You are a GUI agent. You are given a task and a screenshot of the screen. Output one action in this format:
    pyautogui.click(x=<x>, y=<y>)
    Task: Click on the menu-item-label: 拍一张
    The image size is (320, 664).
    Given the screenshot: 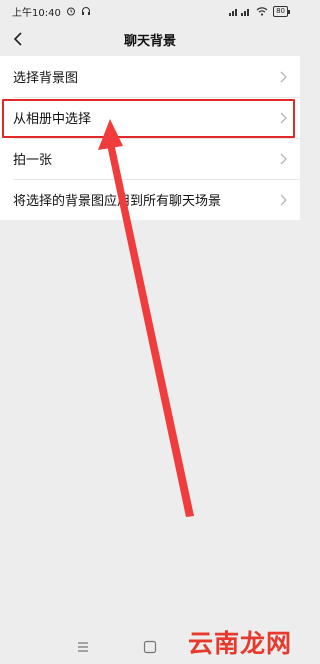 What is the action you would take?
    pyautogui.click(x=33, y=160)
    